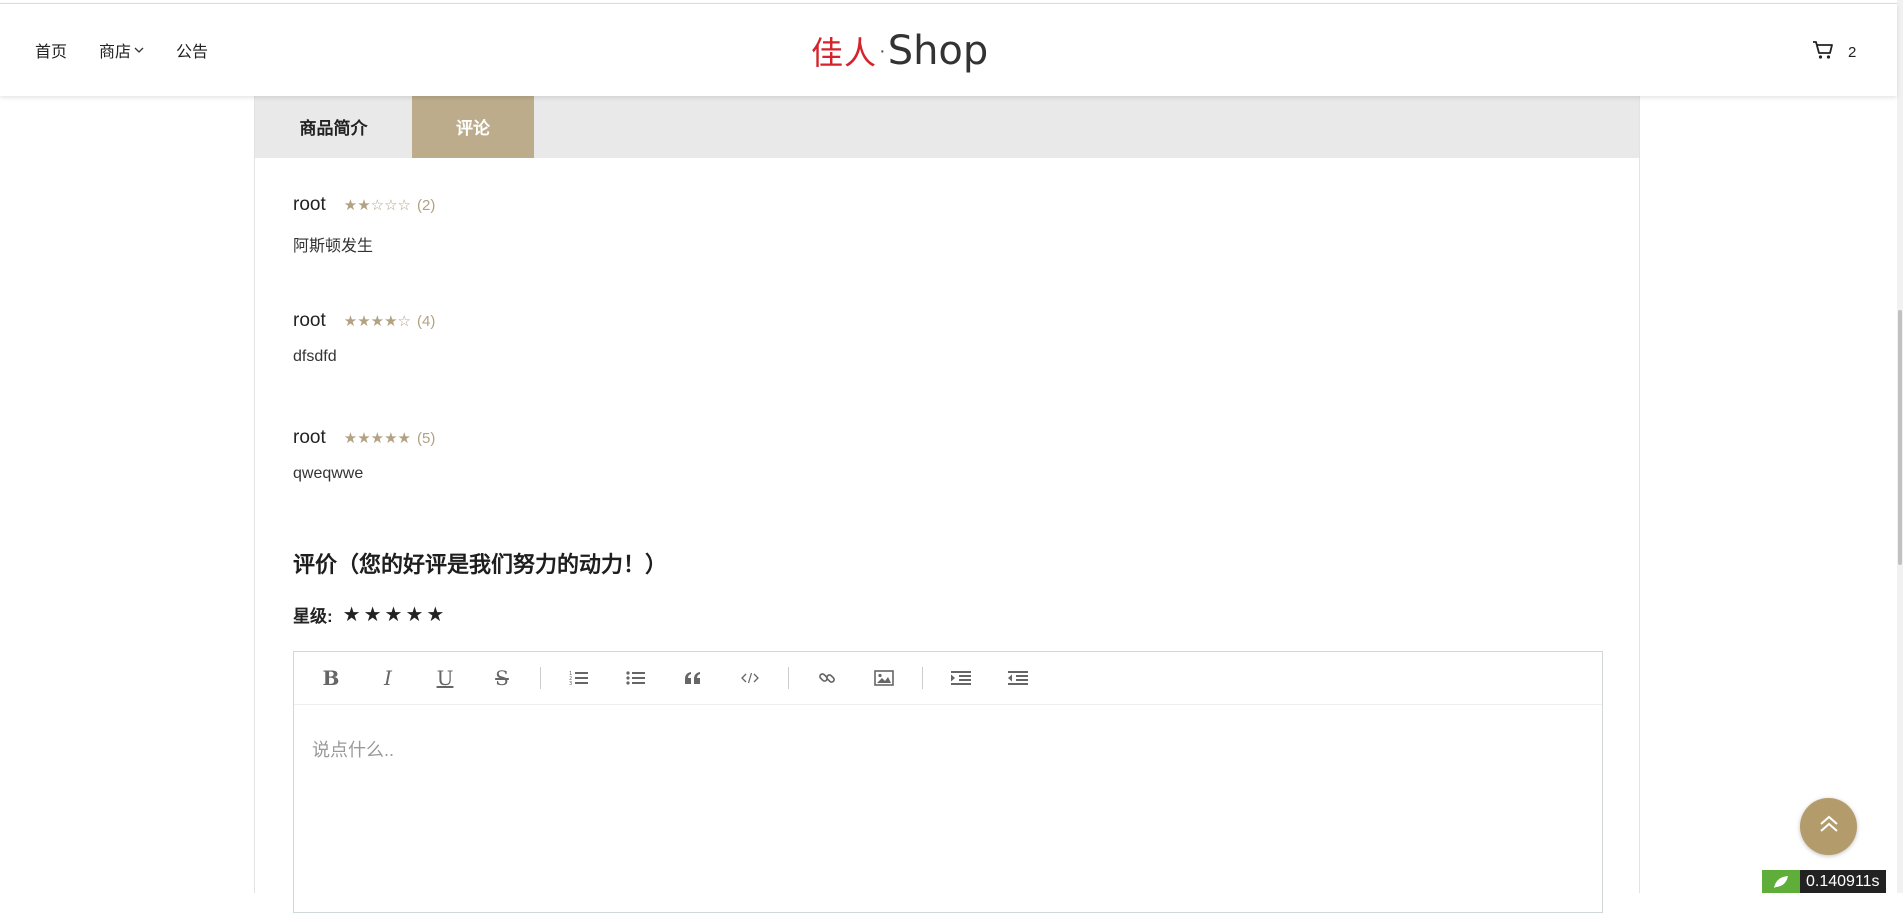 Image resolution: width=1903 pixels, height=913 pixels. Describe the element at coordinates (938, 51) in the screenshot. I see `logo-en-text: Shop` at that location.